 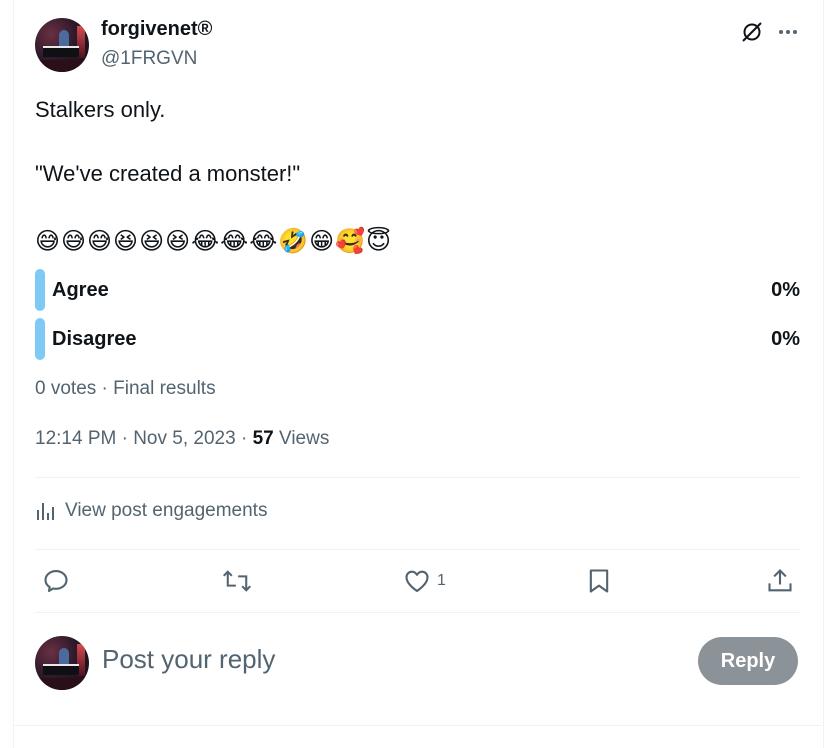 I want to click on poll-option-label: Agree, so click(x=80, y=290).